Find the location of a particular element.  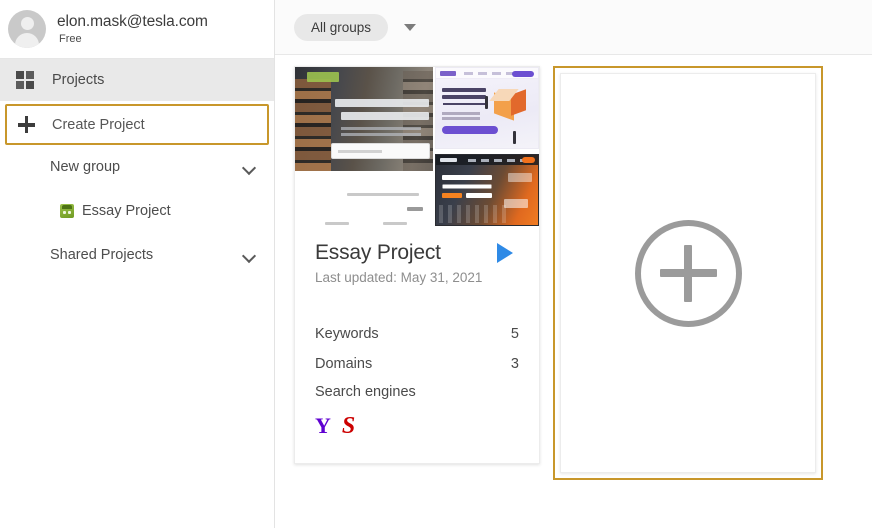

stat-value: 3 is located at coordinates (514, 364).